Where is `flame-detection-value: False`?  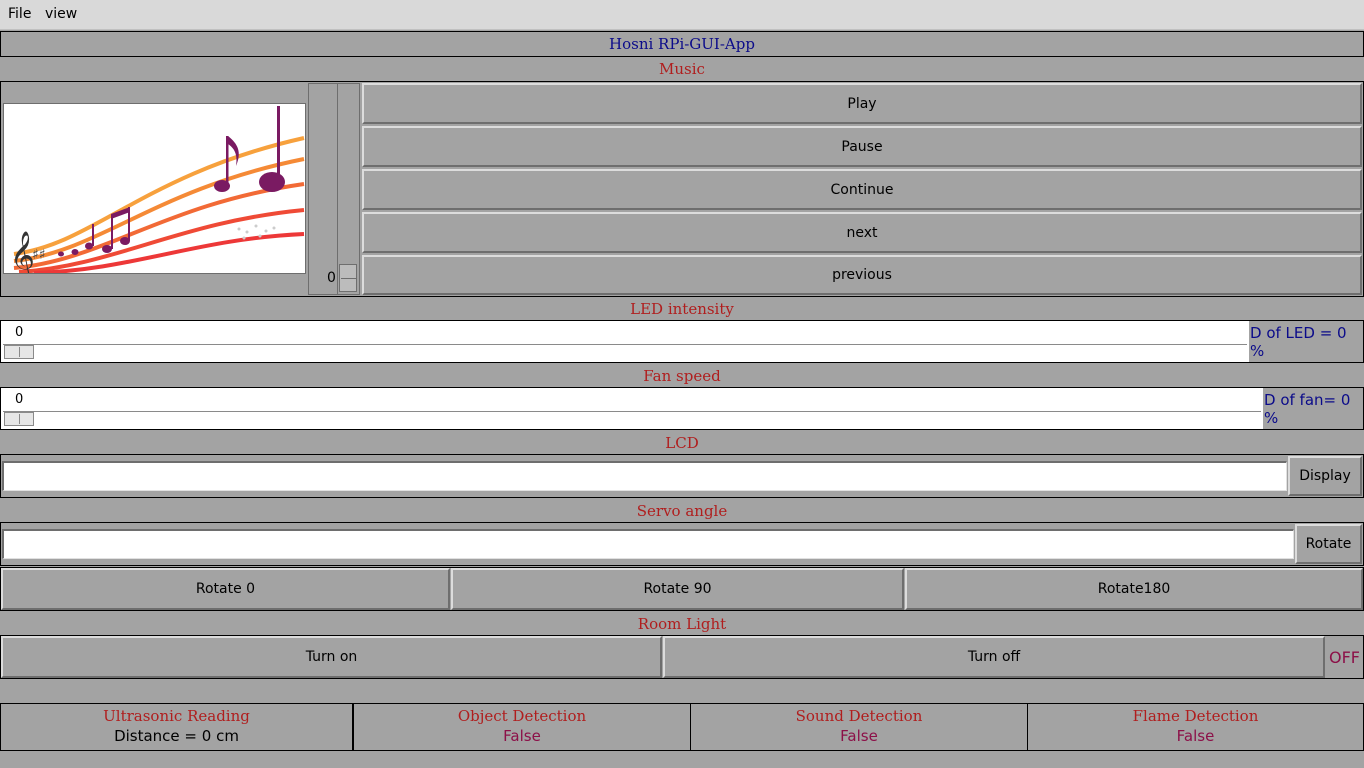
flame-detection-value: False is located at coordinates (1195, 736).